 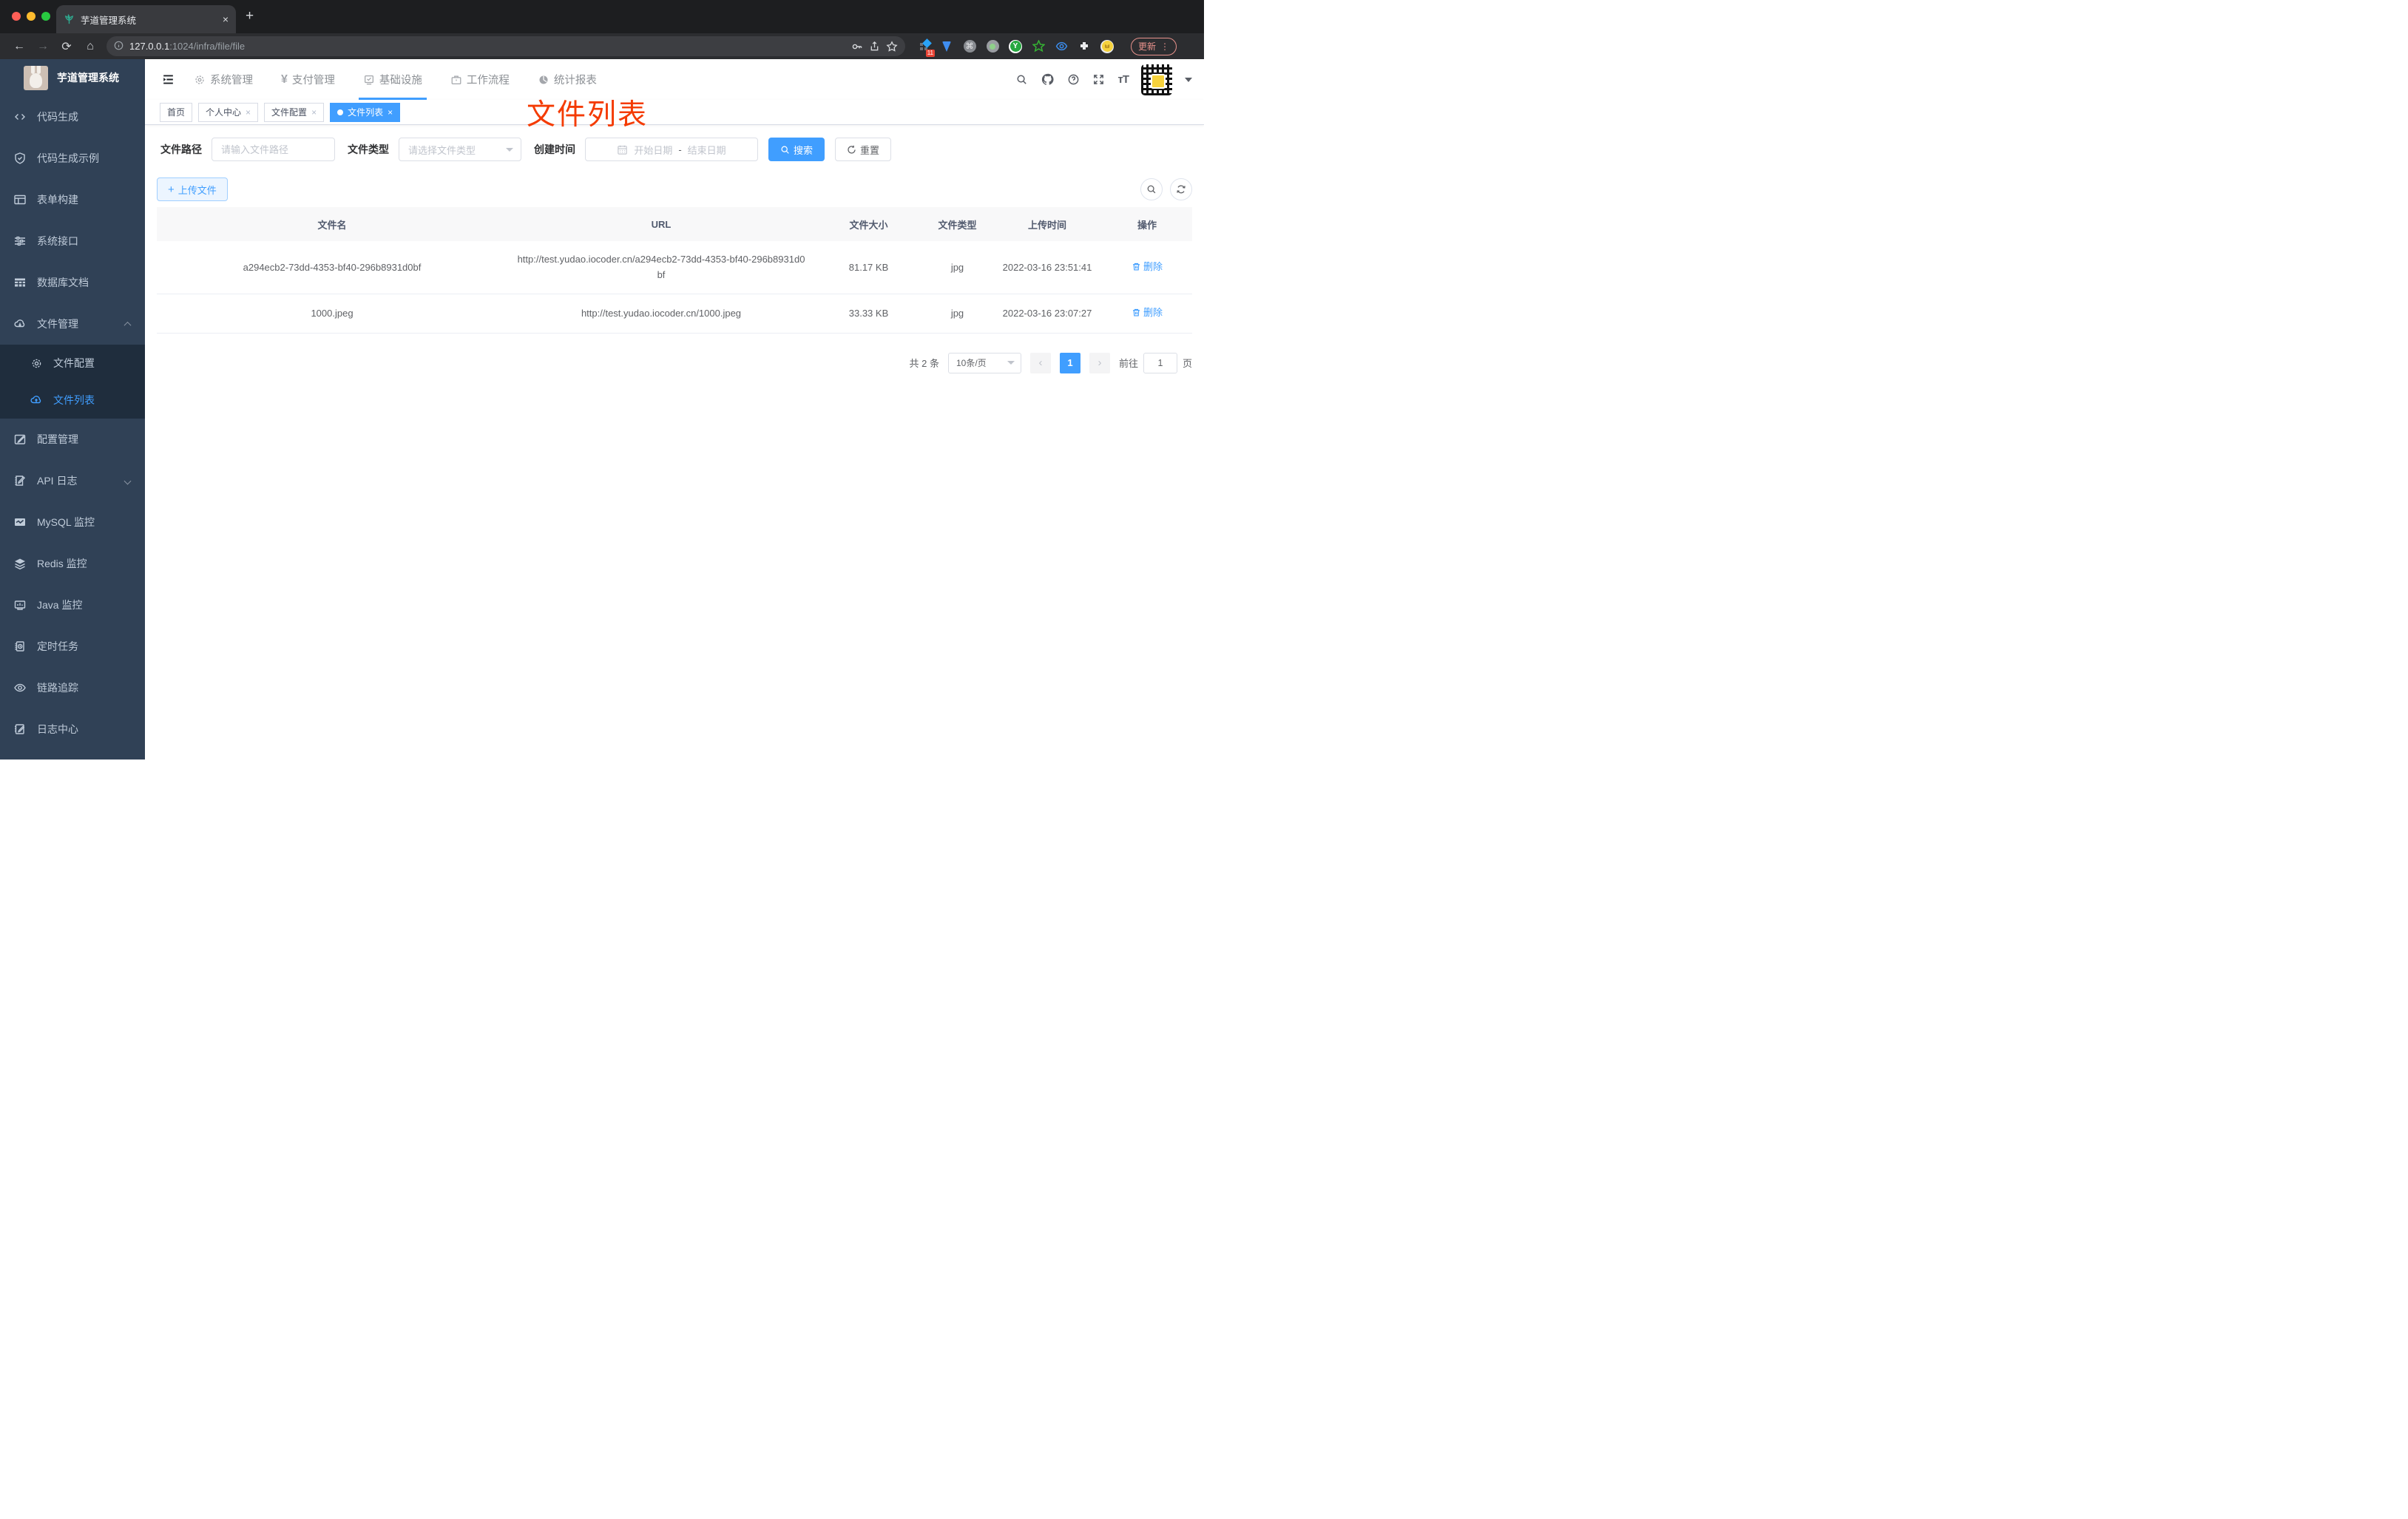 What do you see at coordinates (368, 149) in the screenshot?
I see `file-type-label: 文件类型` at bounding box center [368, 149].